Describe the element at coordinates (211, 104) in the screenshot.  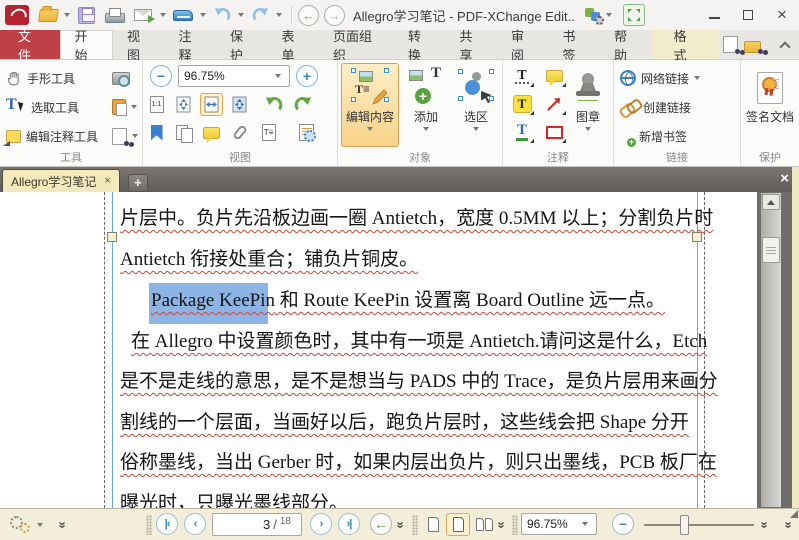
I see `fit-width-button` at that location.